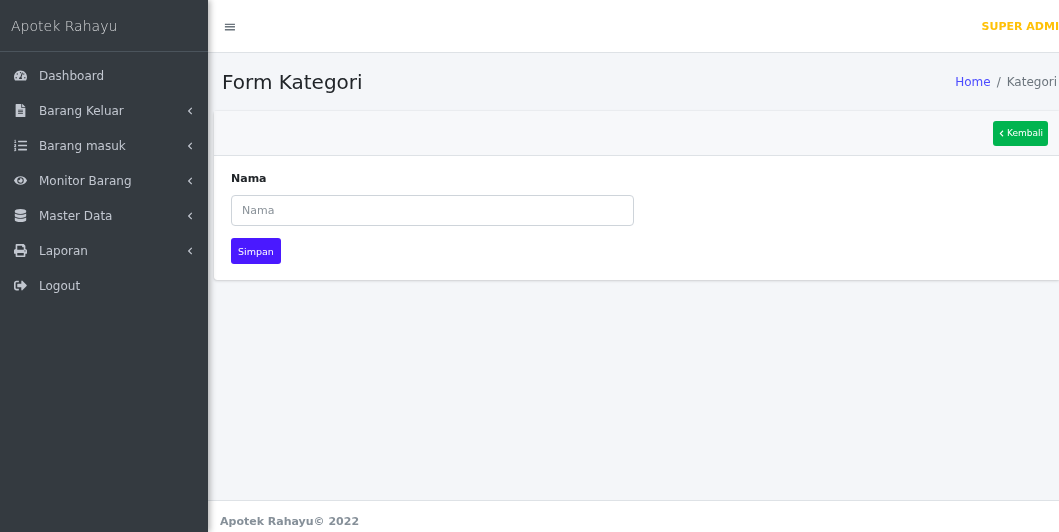  I want to click on field-label: Nama, so click(249, 178).